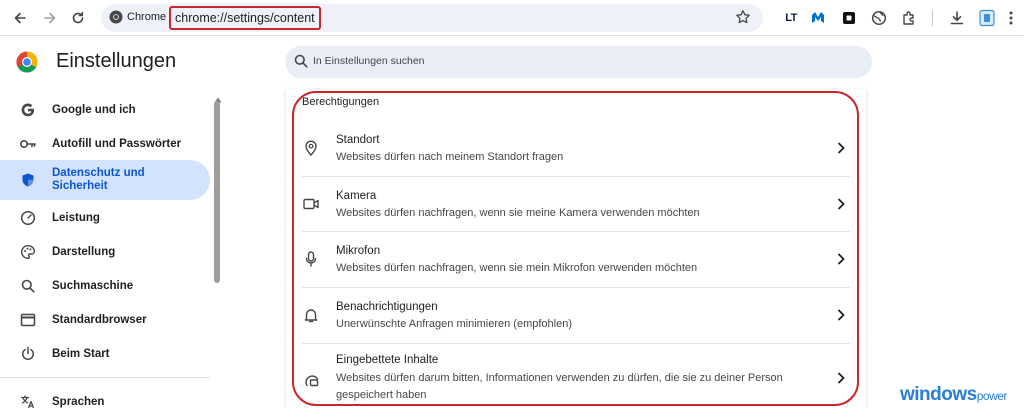 The height and width of the screenshot is (408, 1024). I want to click on extension-dark-button, so click(849, 18).